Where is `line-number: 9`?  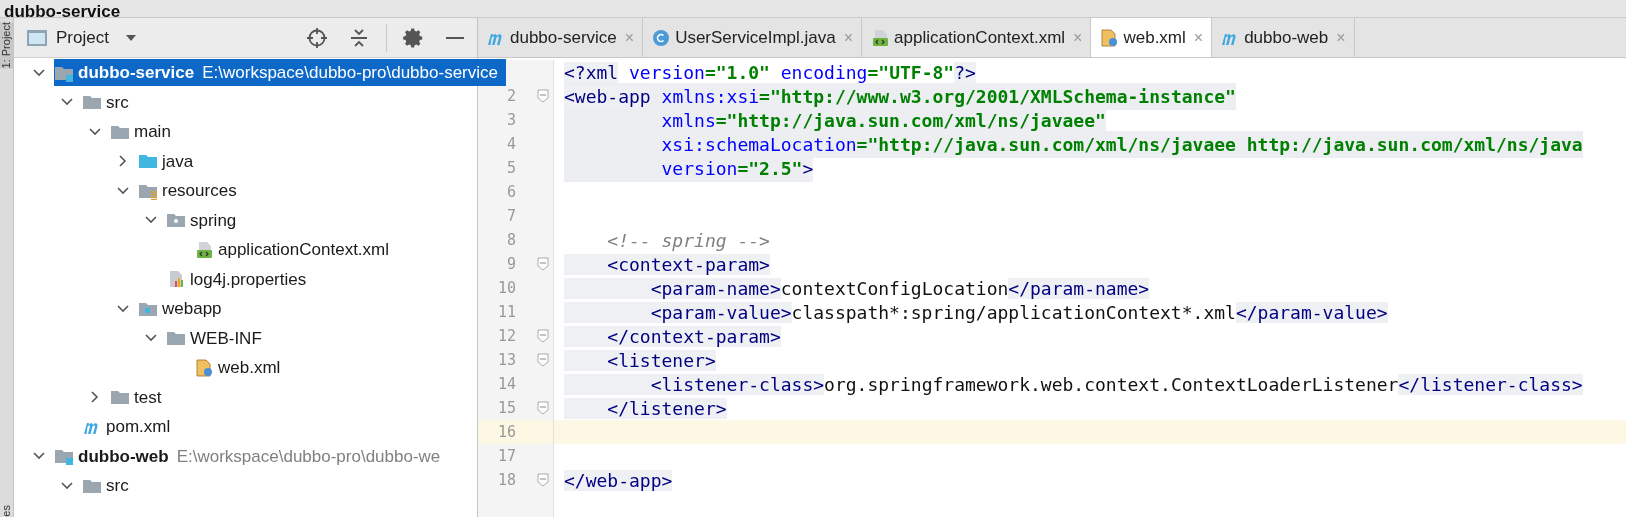 line-number: 9 is located at coordinates (510, 264).